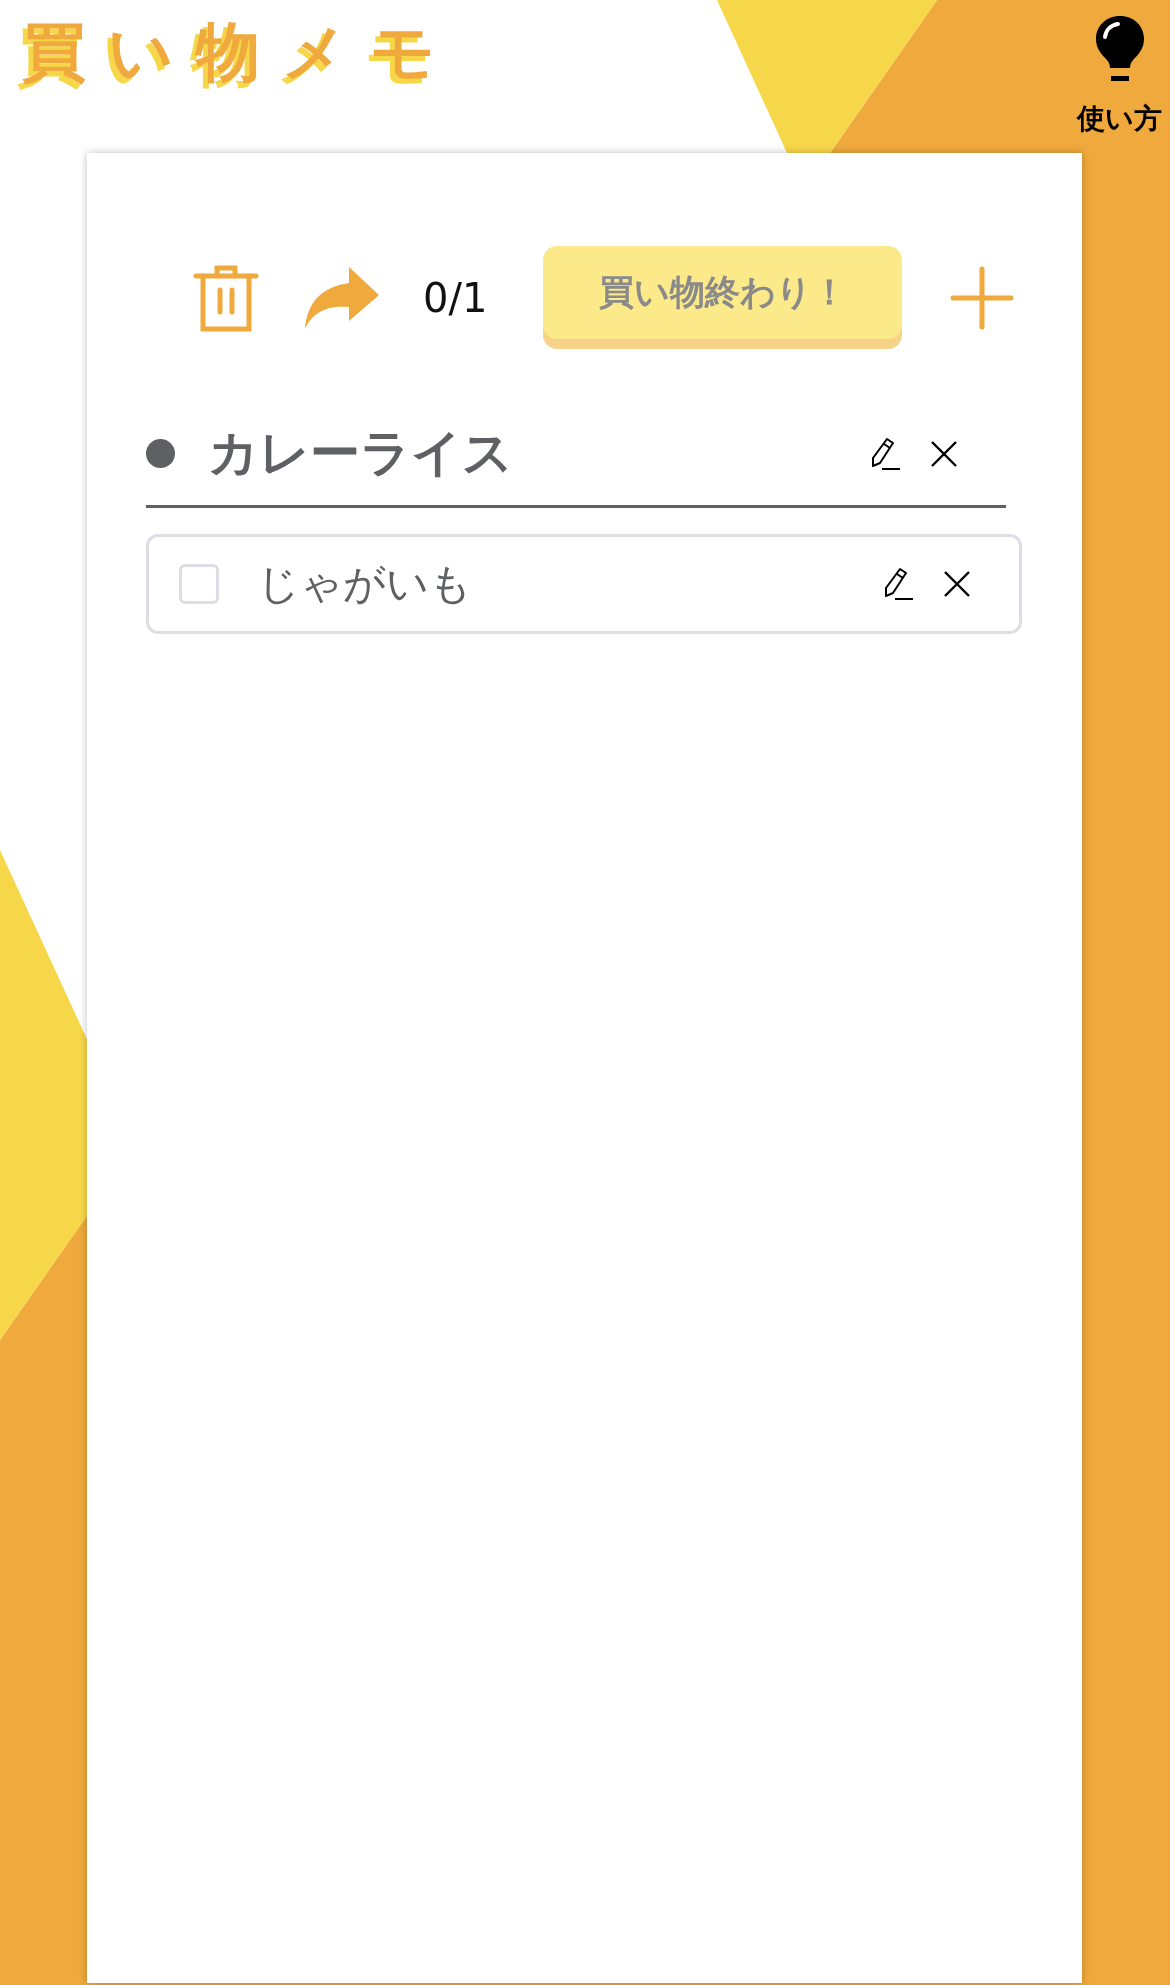 The image size is (1170, 1985). I want to click on item-name: じゃがいも, so click(365, 584).